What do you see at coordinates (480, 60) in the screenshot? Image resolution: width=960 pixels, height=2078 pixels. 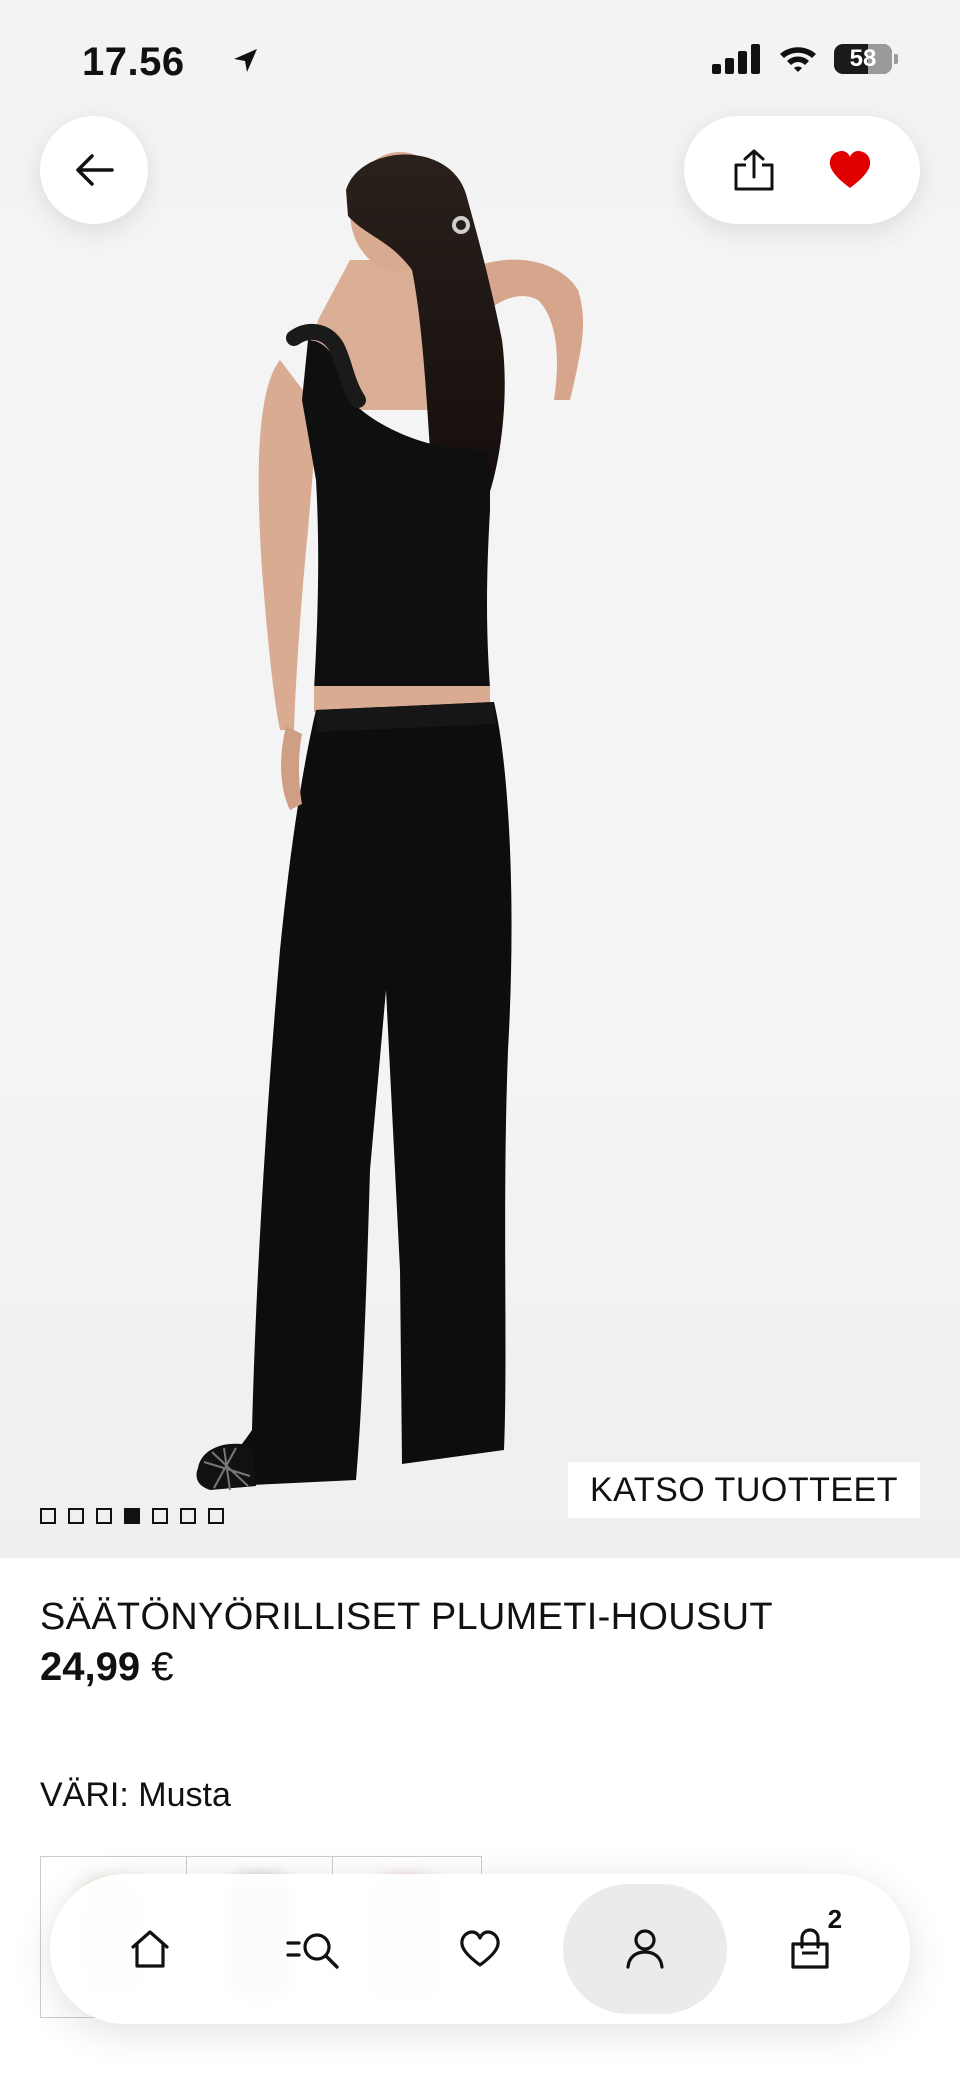 I see `status-bar: 17.56 58` at bounding box center [480, 60].